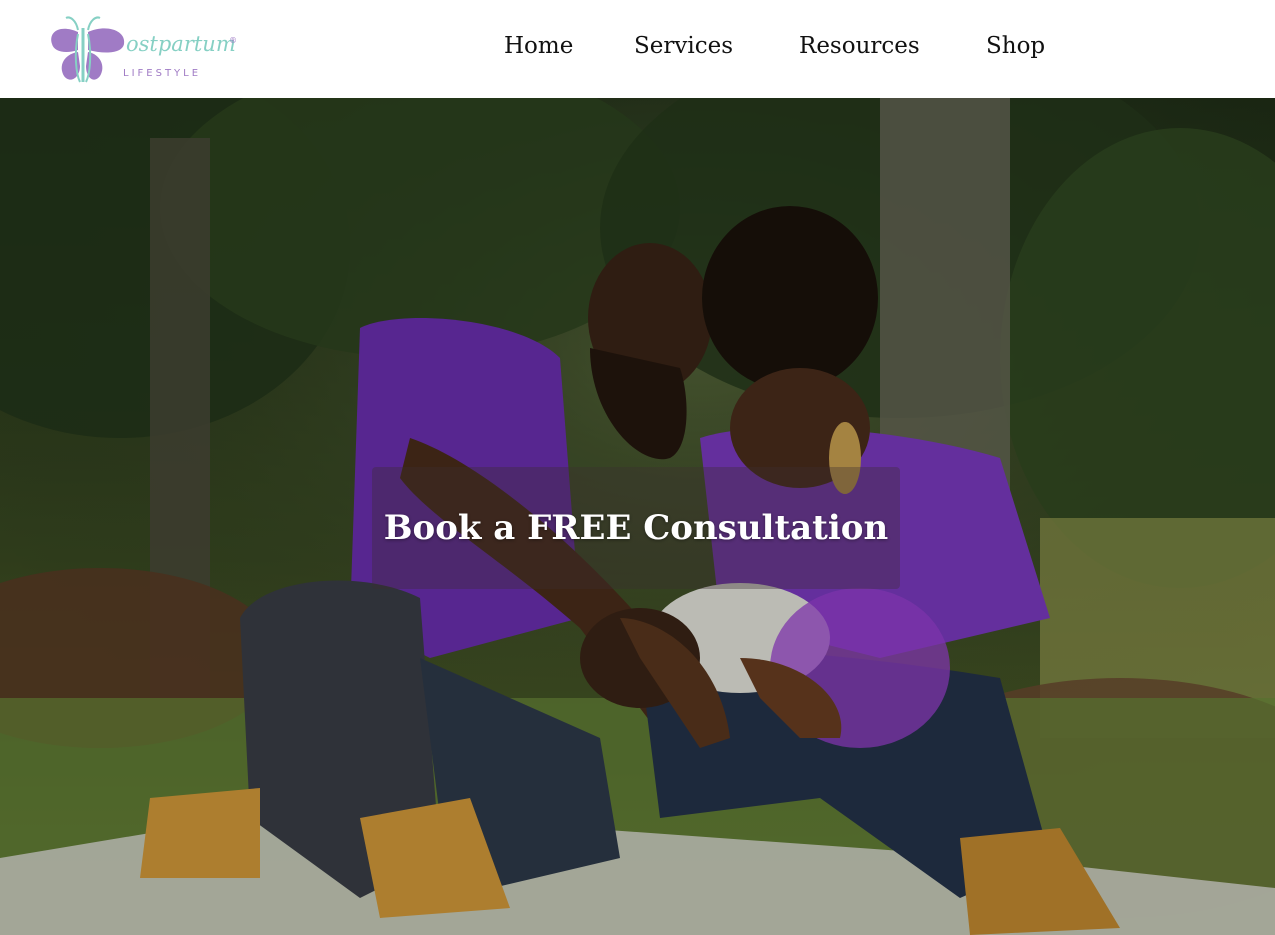 The image size is (1275, 935). What do you see at coordinates (859, 46) in the screenshot?
I see `nav-item-resources: Resources` at bounding box center [859, 46].